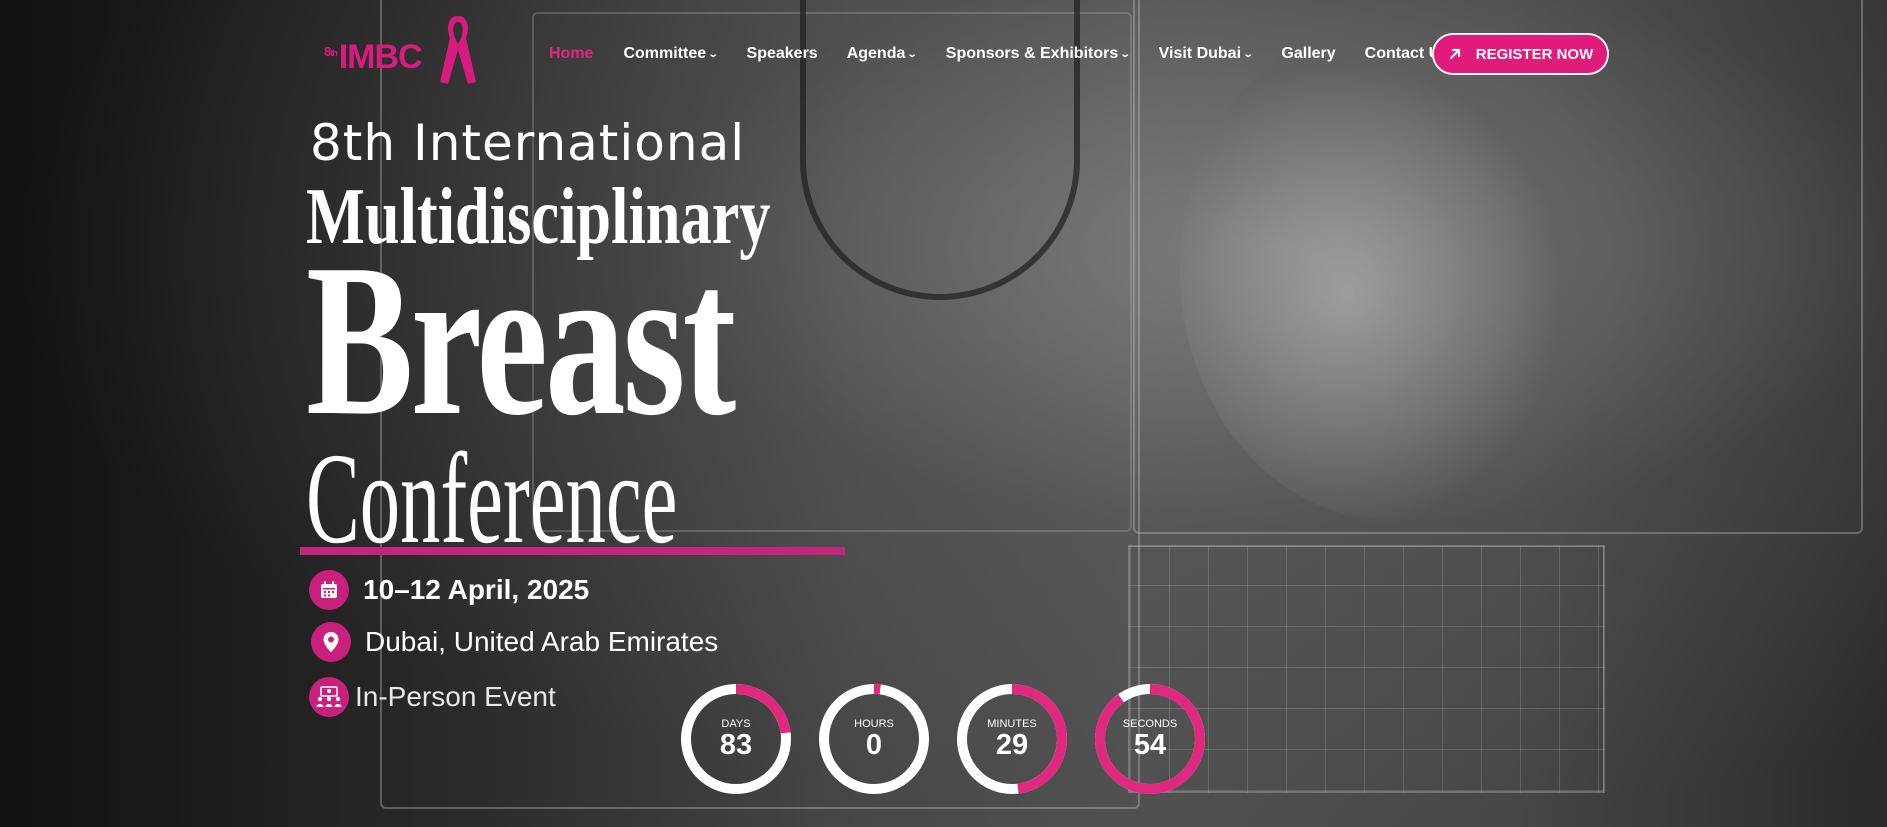 This screenshot has width=1887, height=827. Describe the element at coordinates (782, 54) in the screenshot. I see `nav-item-speakers: Speakers` at that location.